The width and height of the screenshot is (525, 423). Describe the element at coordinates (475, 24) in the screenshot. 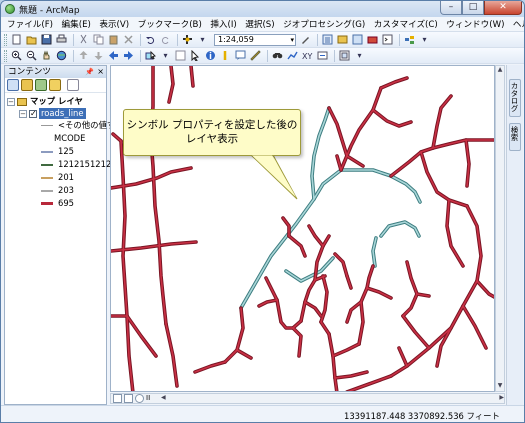

I see `menu-windows: ウィンドウ(W)` at that location.